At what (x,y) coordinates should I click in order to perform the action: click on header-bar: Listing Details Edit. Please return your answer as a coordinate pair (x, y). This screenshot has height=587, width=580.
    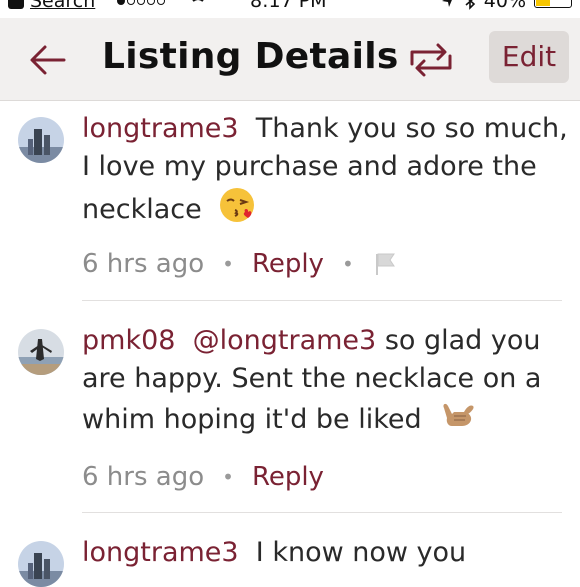
    Looking at the image, I should click on (290, 59).